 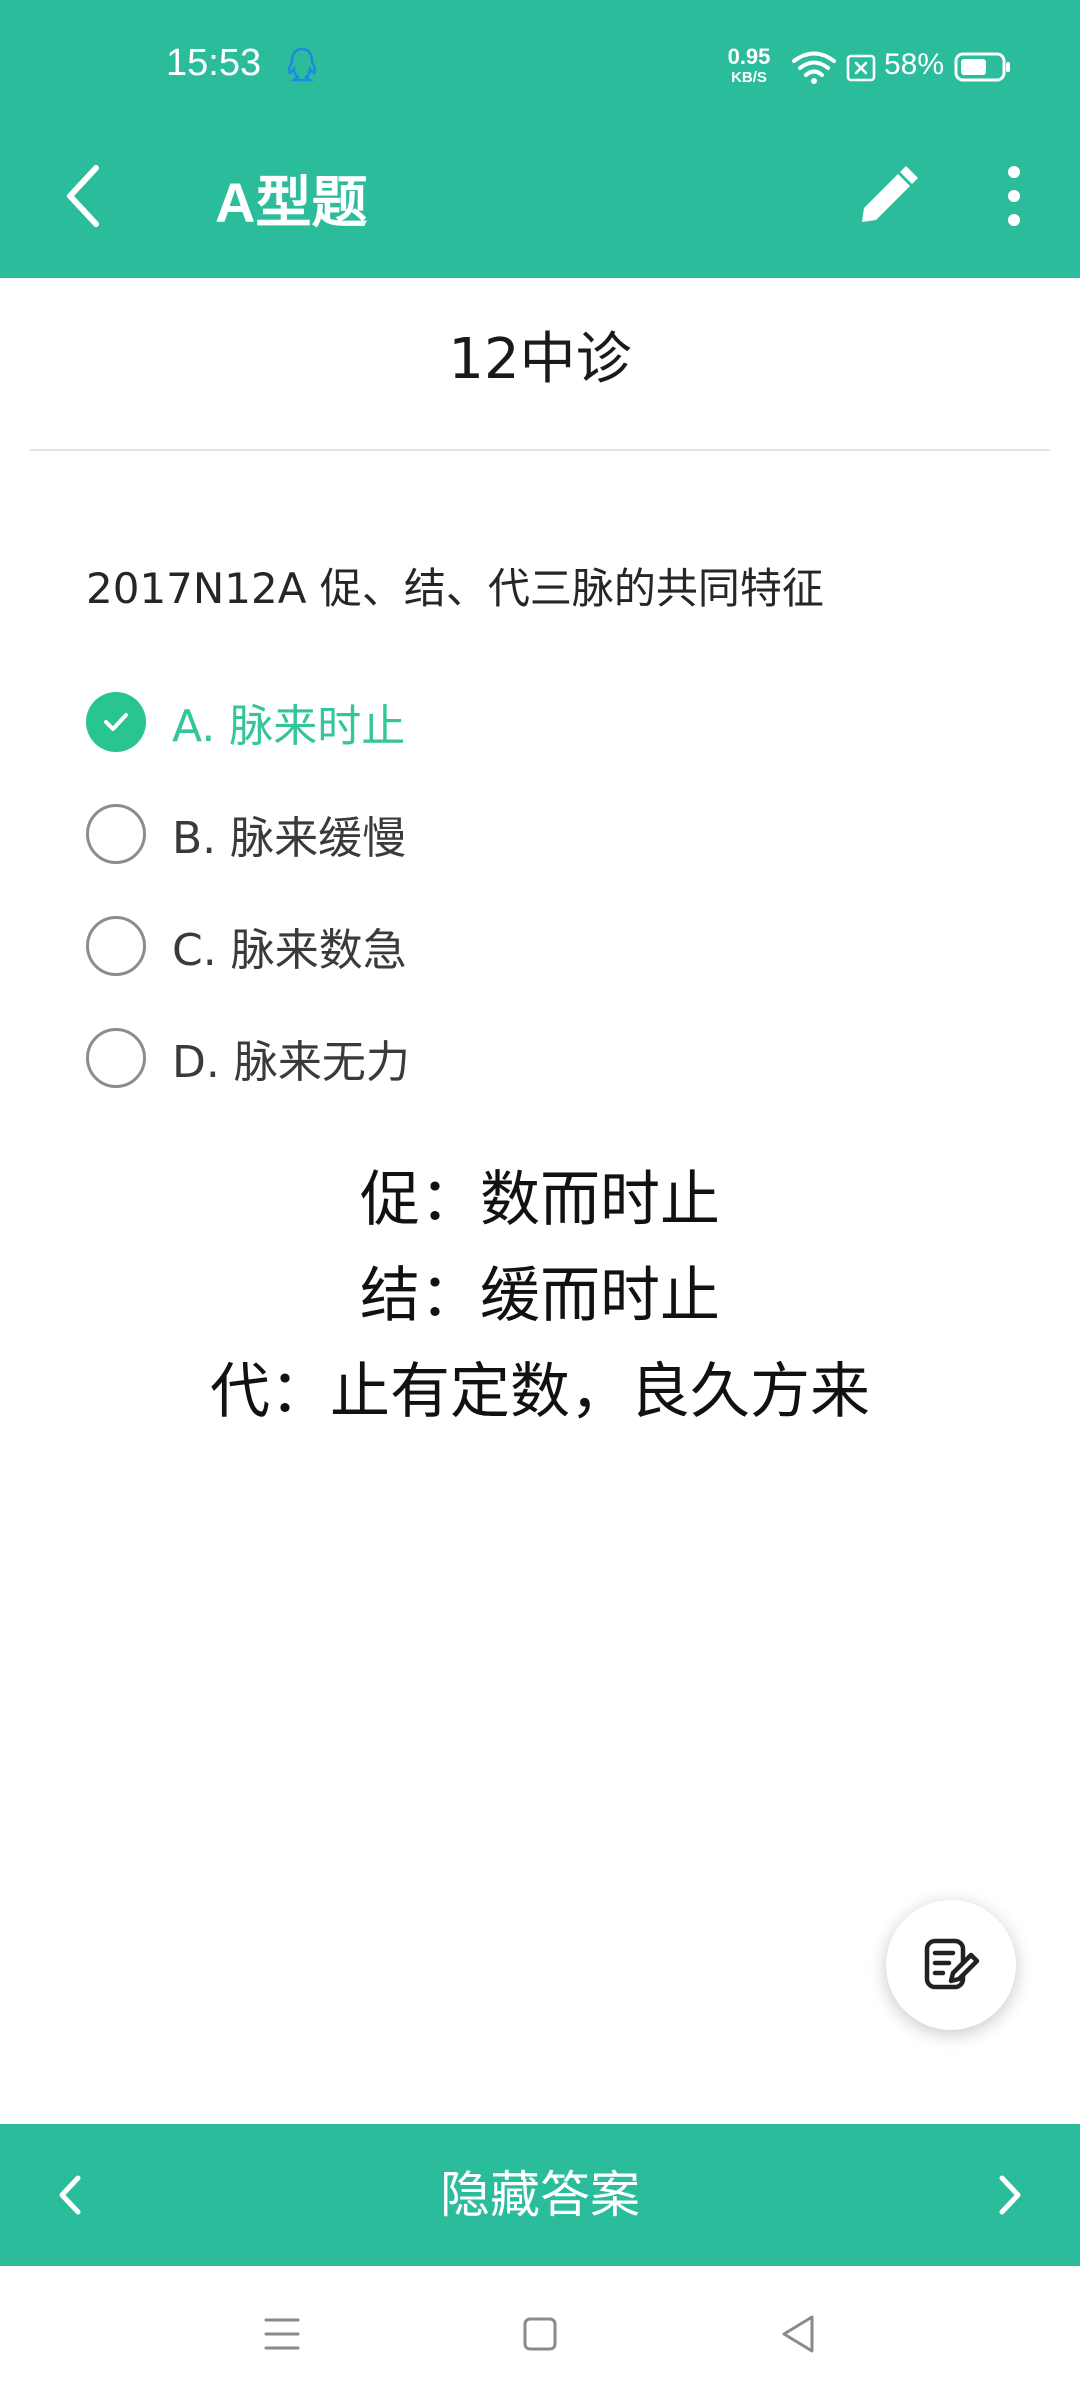 I want to click on wifi-icon, so click(x=814, y=67).